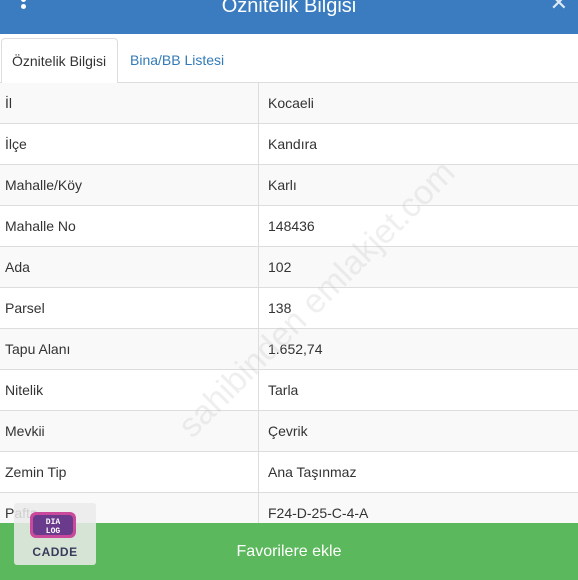 The height and width of the screenshot is (580, 578). I want to click on table-row: İlçe Kandıra, so click(289, 144).